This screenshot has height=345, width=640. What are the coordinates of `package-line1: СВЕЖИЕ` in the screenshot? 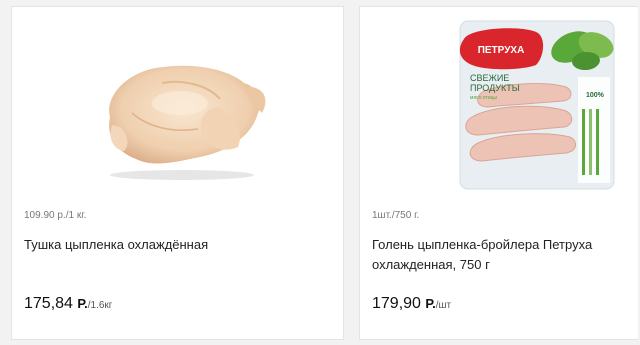 It's located at (489, 78).